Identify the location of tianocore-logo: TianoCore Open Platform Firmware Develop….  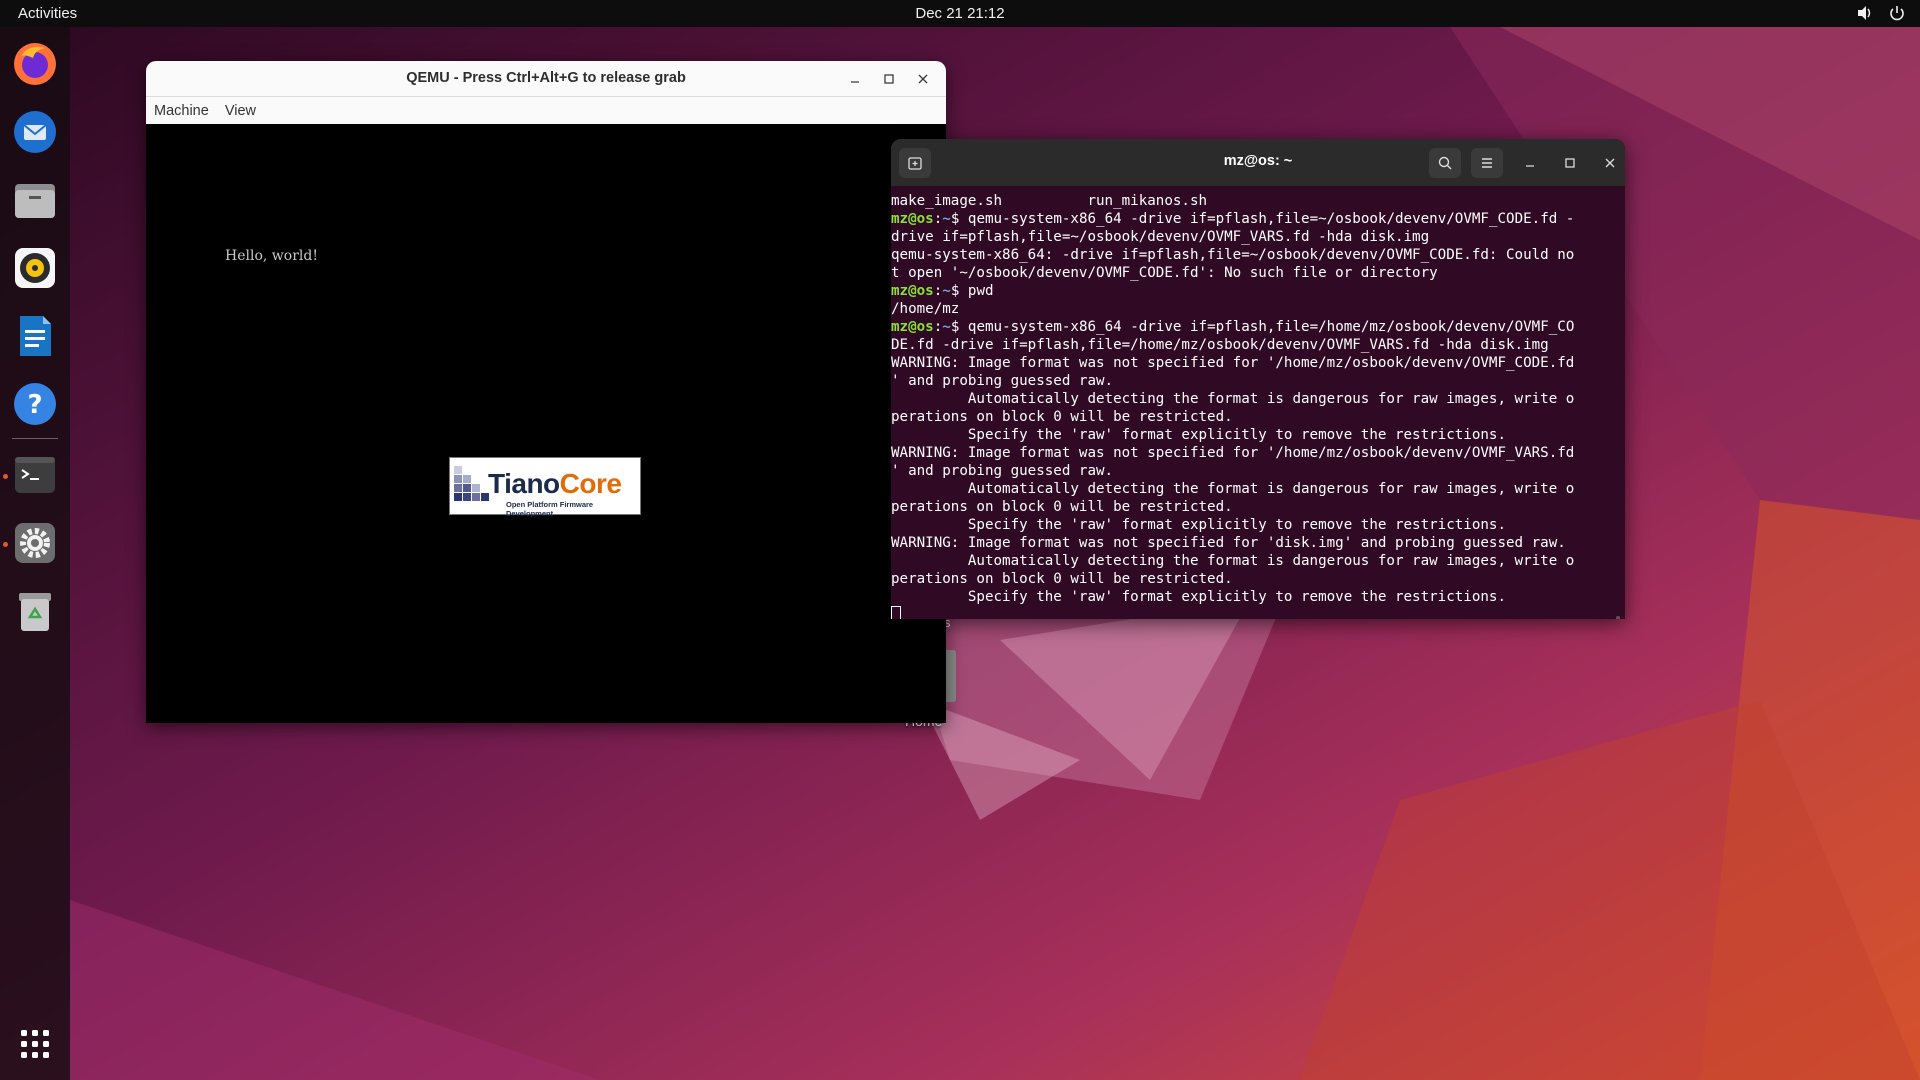
(545, 487).